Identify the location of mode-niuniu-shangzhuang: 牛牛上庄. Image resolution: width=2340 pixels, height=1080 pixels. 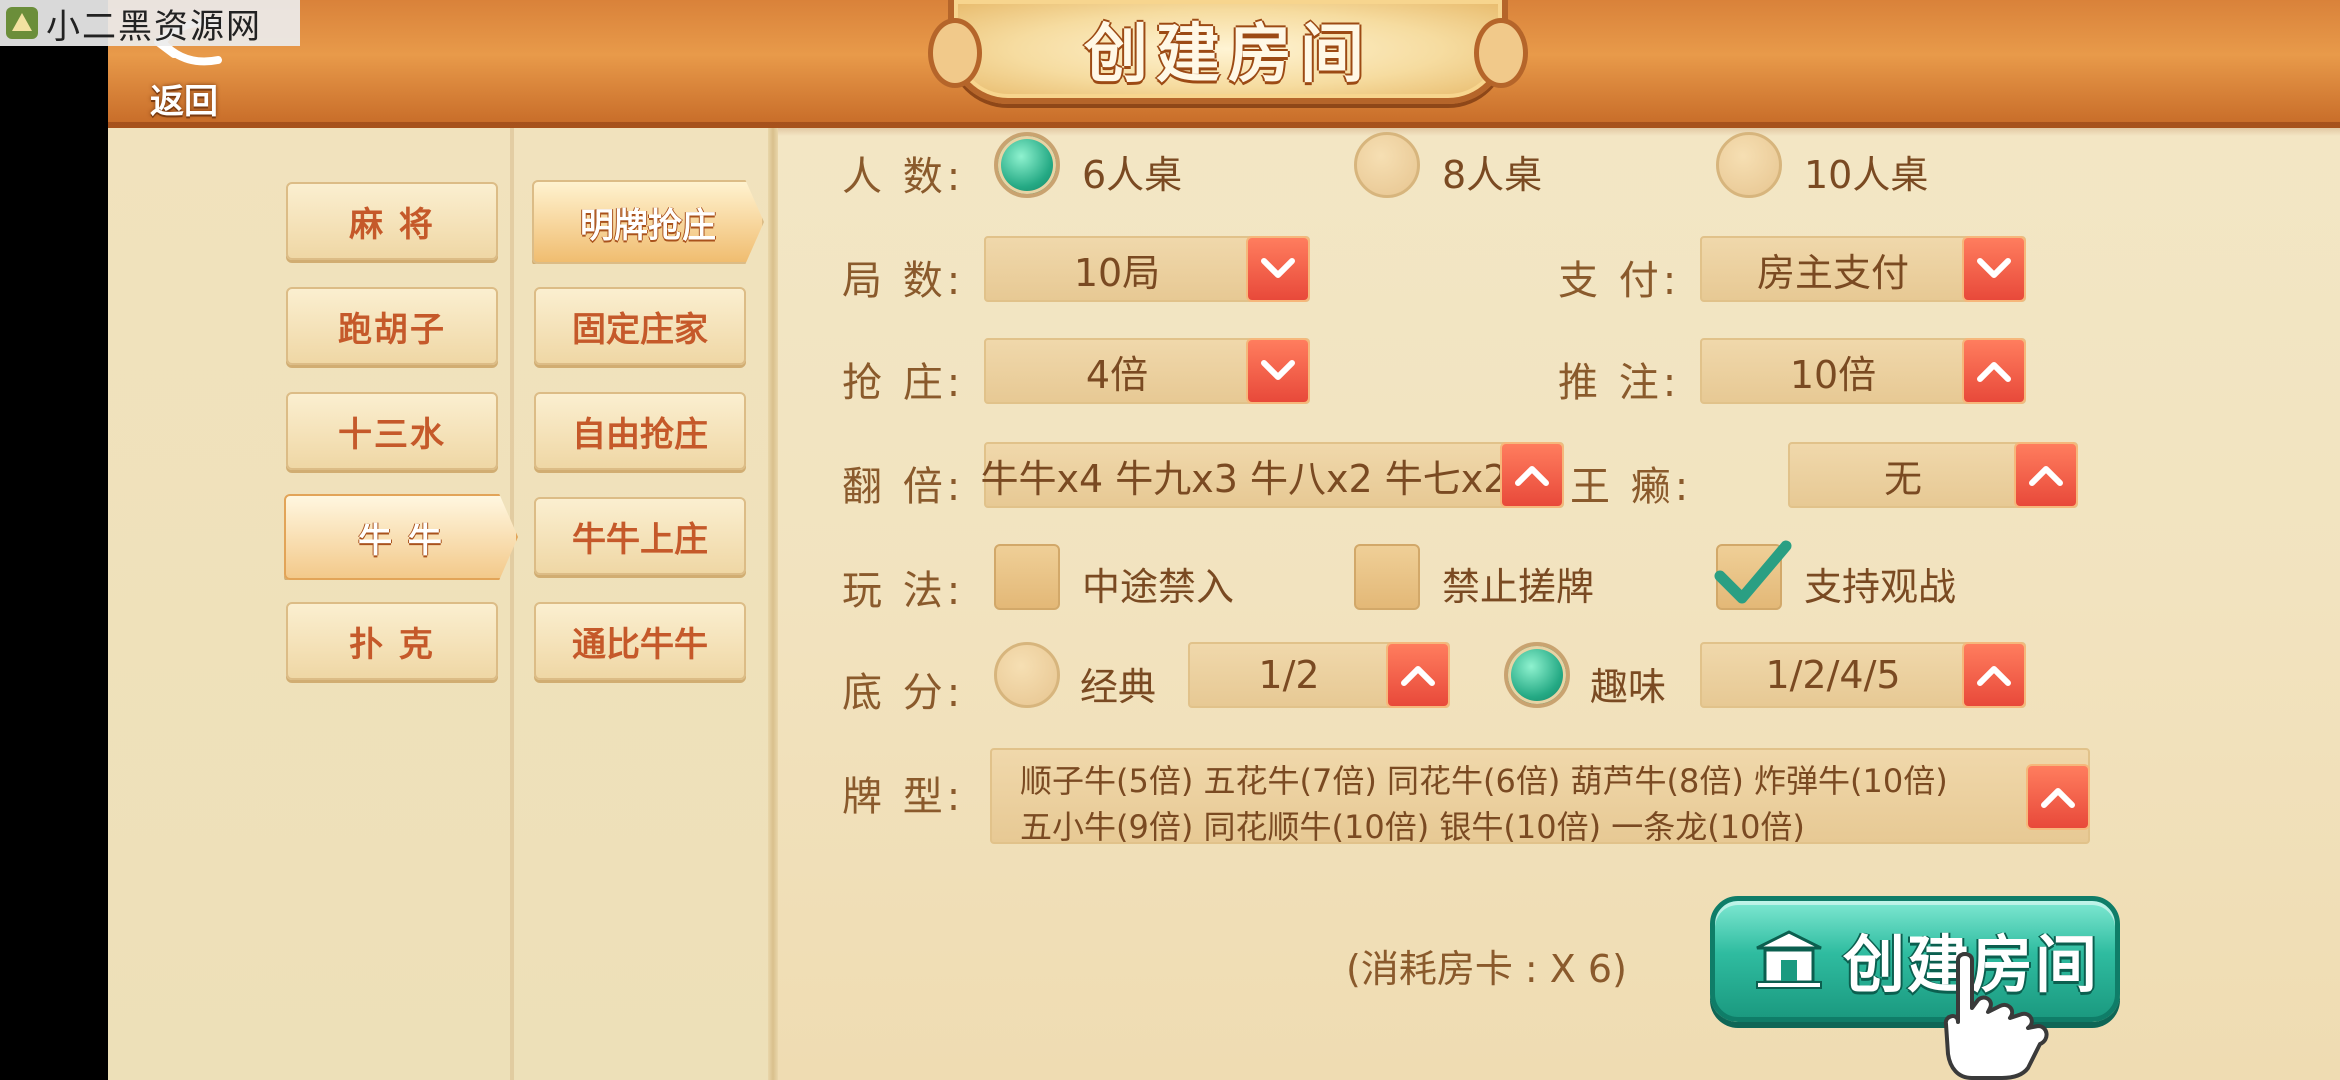
(640, 536).